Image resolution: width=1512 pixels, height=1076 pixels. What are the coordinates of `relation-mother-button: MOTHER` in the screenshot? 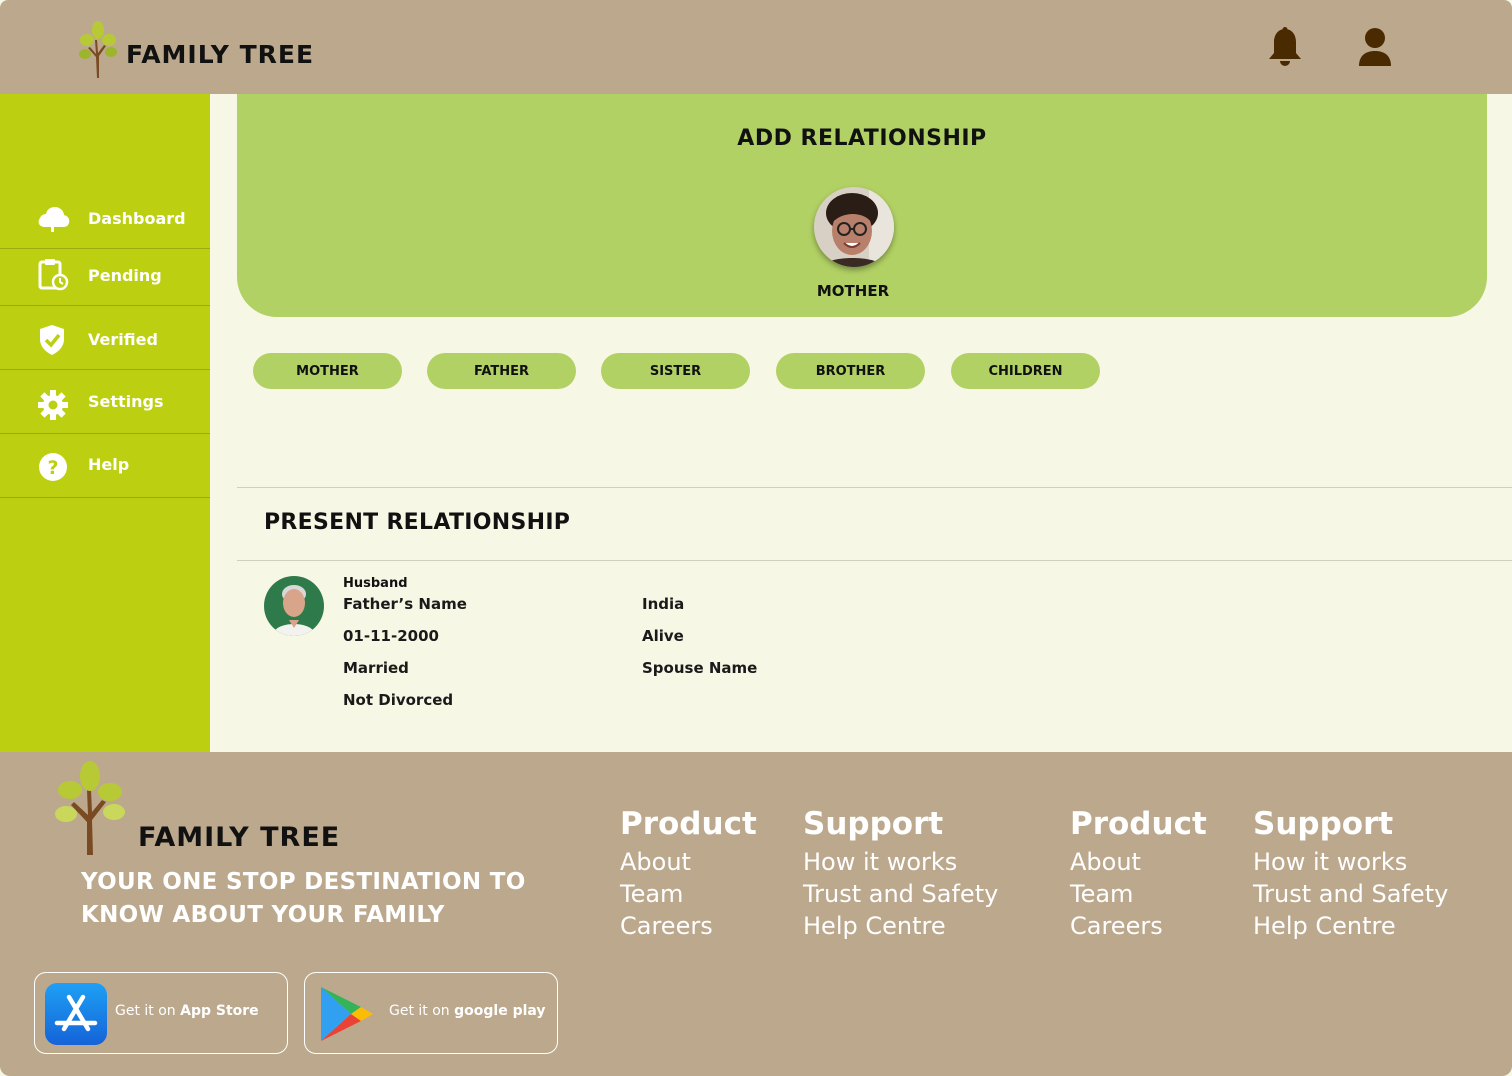 It's located at (327, 371).